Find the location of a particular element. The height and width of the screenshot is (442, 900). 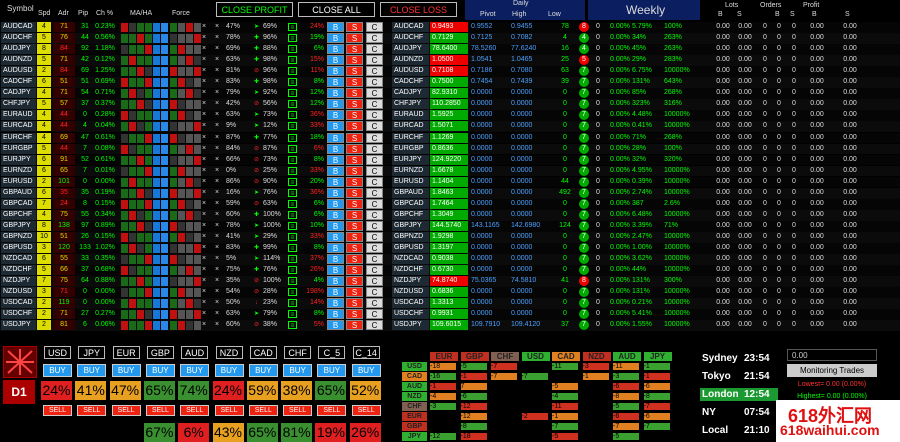

symbol-cell: NZDCAD is located at coordinates (18, 259).